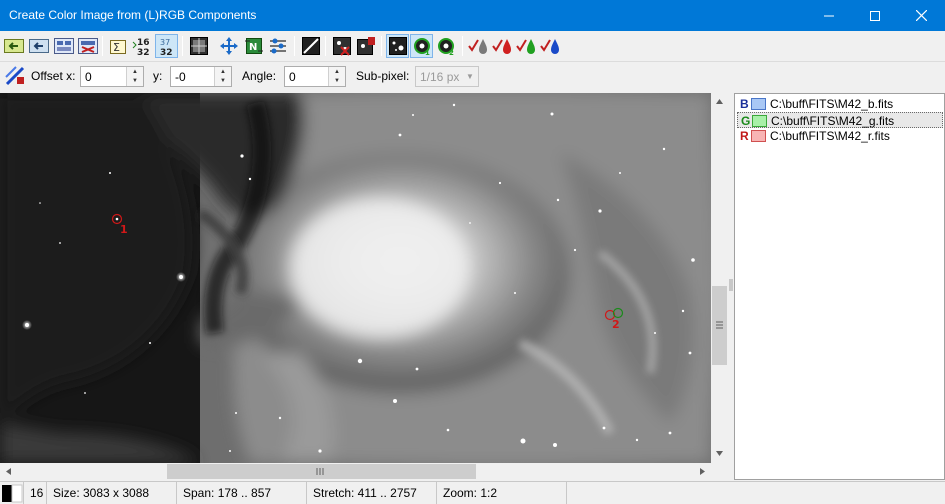 The width and height of the screenshot is (945, 504). Describe the element at coordinates (201, 76) in the screenshot. I see `offset-y-spinner: -0 ▲ ▼` at that location.